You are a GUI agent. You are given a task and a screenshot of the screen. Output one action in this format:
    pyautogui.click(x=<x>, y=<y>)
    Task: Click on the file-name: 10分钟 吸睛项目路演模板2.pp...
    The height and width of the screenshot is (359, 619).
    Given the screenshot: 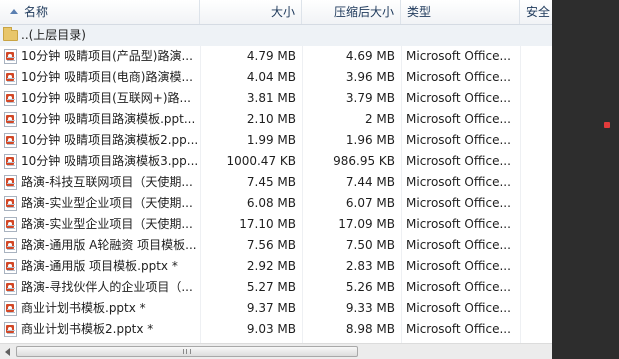 What is the action you would take?
    pyautogui.click(x=110, y=140)
    